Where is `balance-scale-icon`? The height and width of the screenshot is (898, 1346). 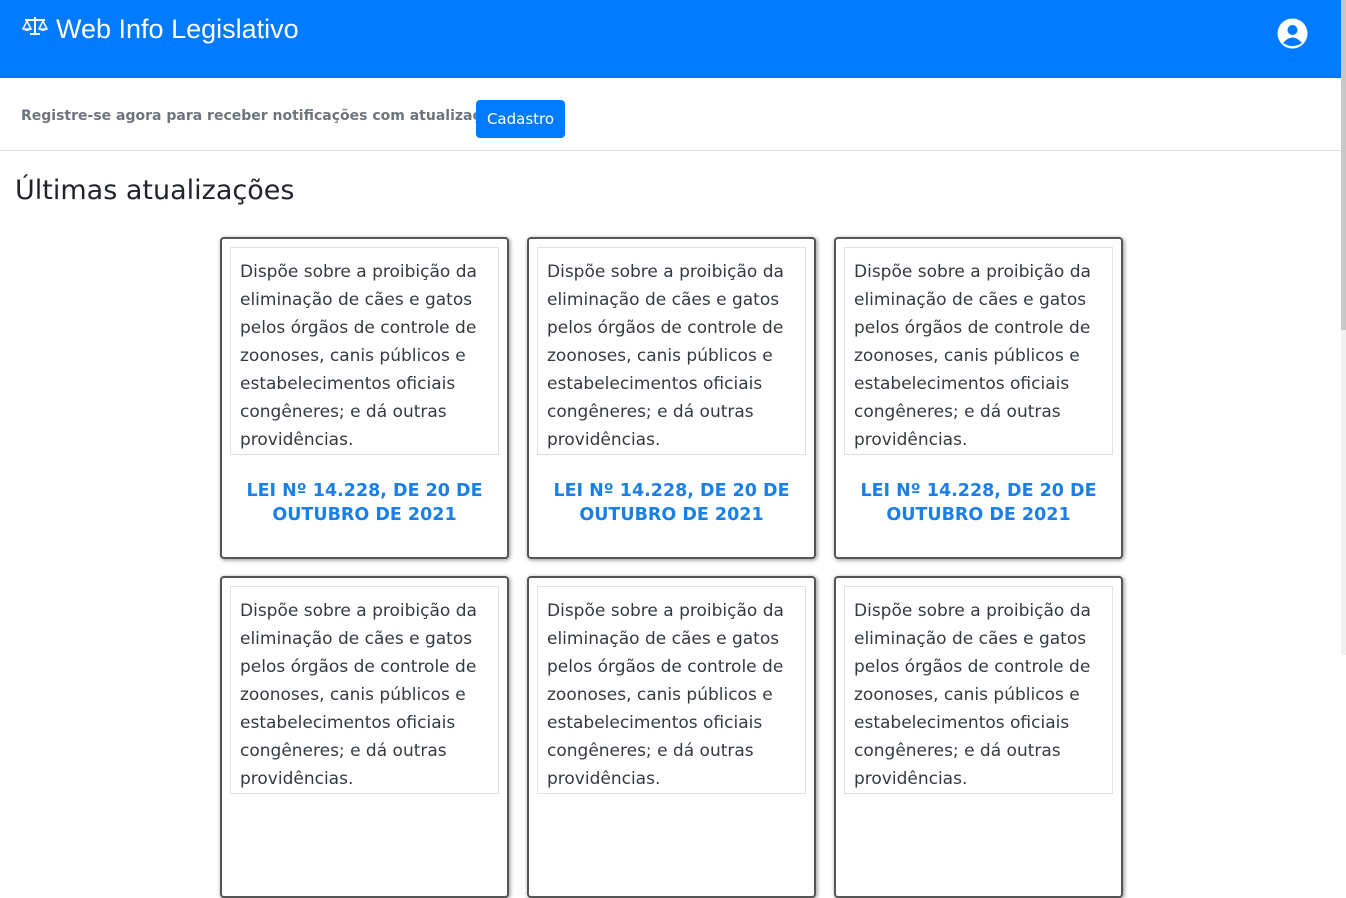 balance-scale-icon is located at coordinates (38, 29).